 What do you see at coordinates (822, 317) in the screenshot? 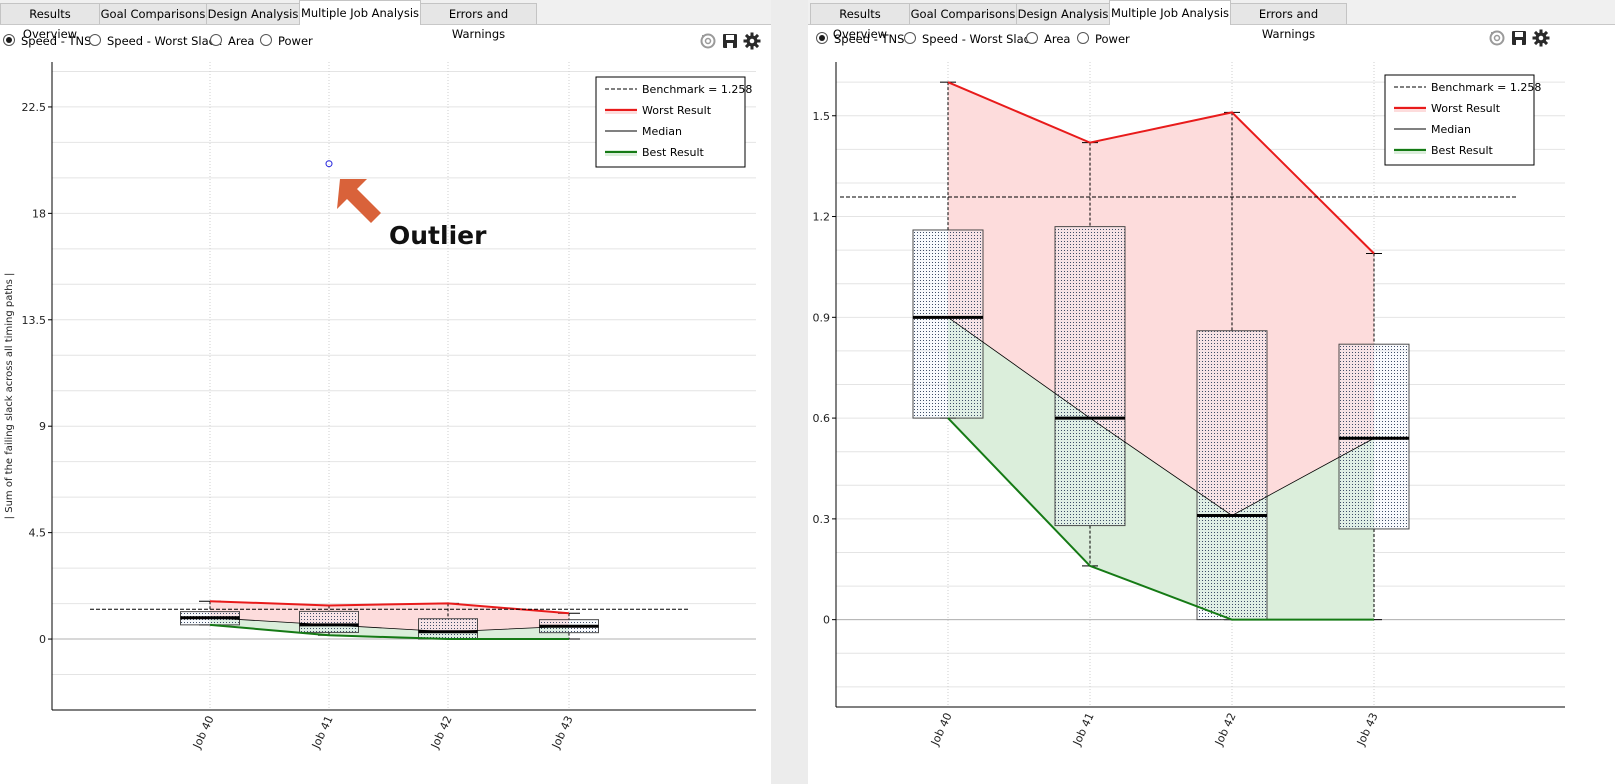
I see `y-tick-label: 0.9` at bounding box center [822, 317].